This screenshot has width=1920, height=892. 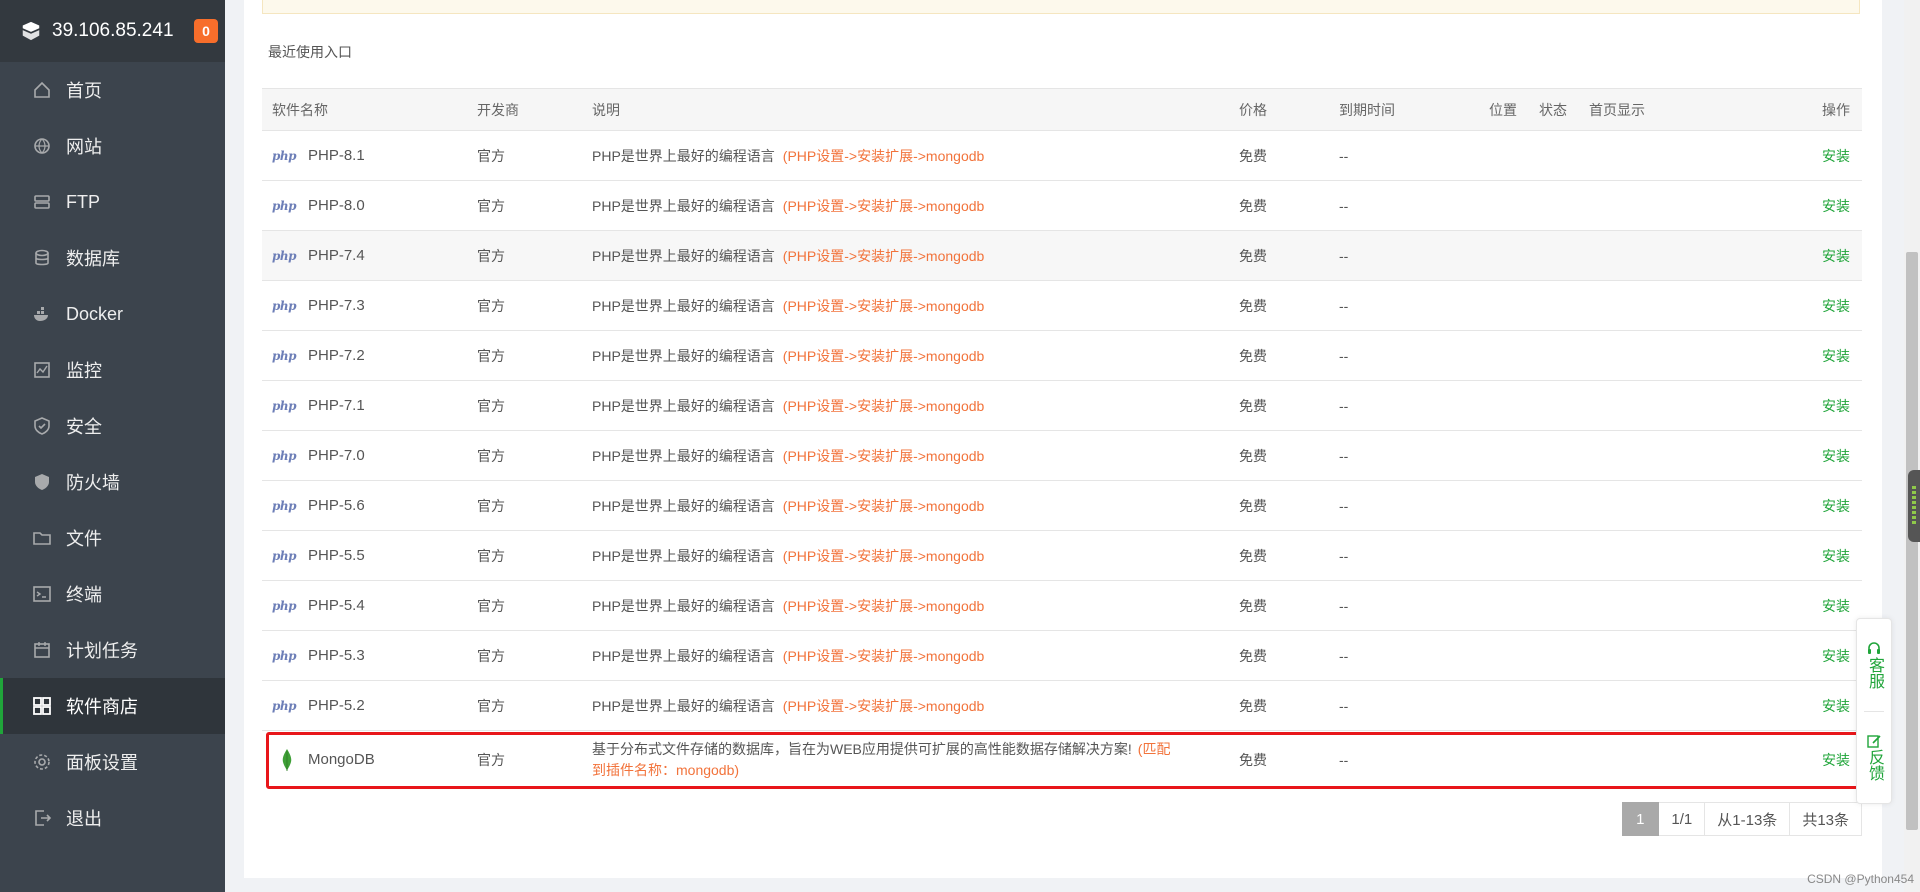 I want to click on server-ip: 39.106.85.241, so click(x=123, y=31).